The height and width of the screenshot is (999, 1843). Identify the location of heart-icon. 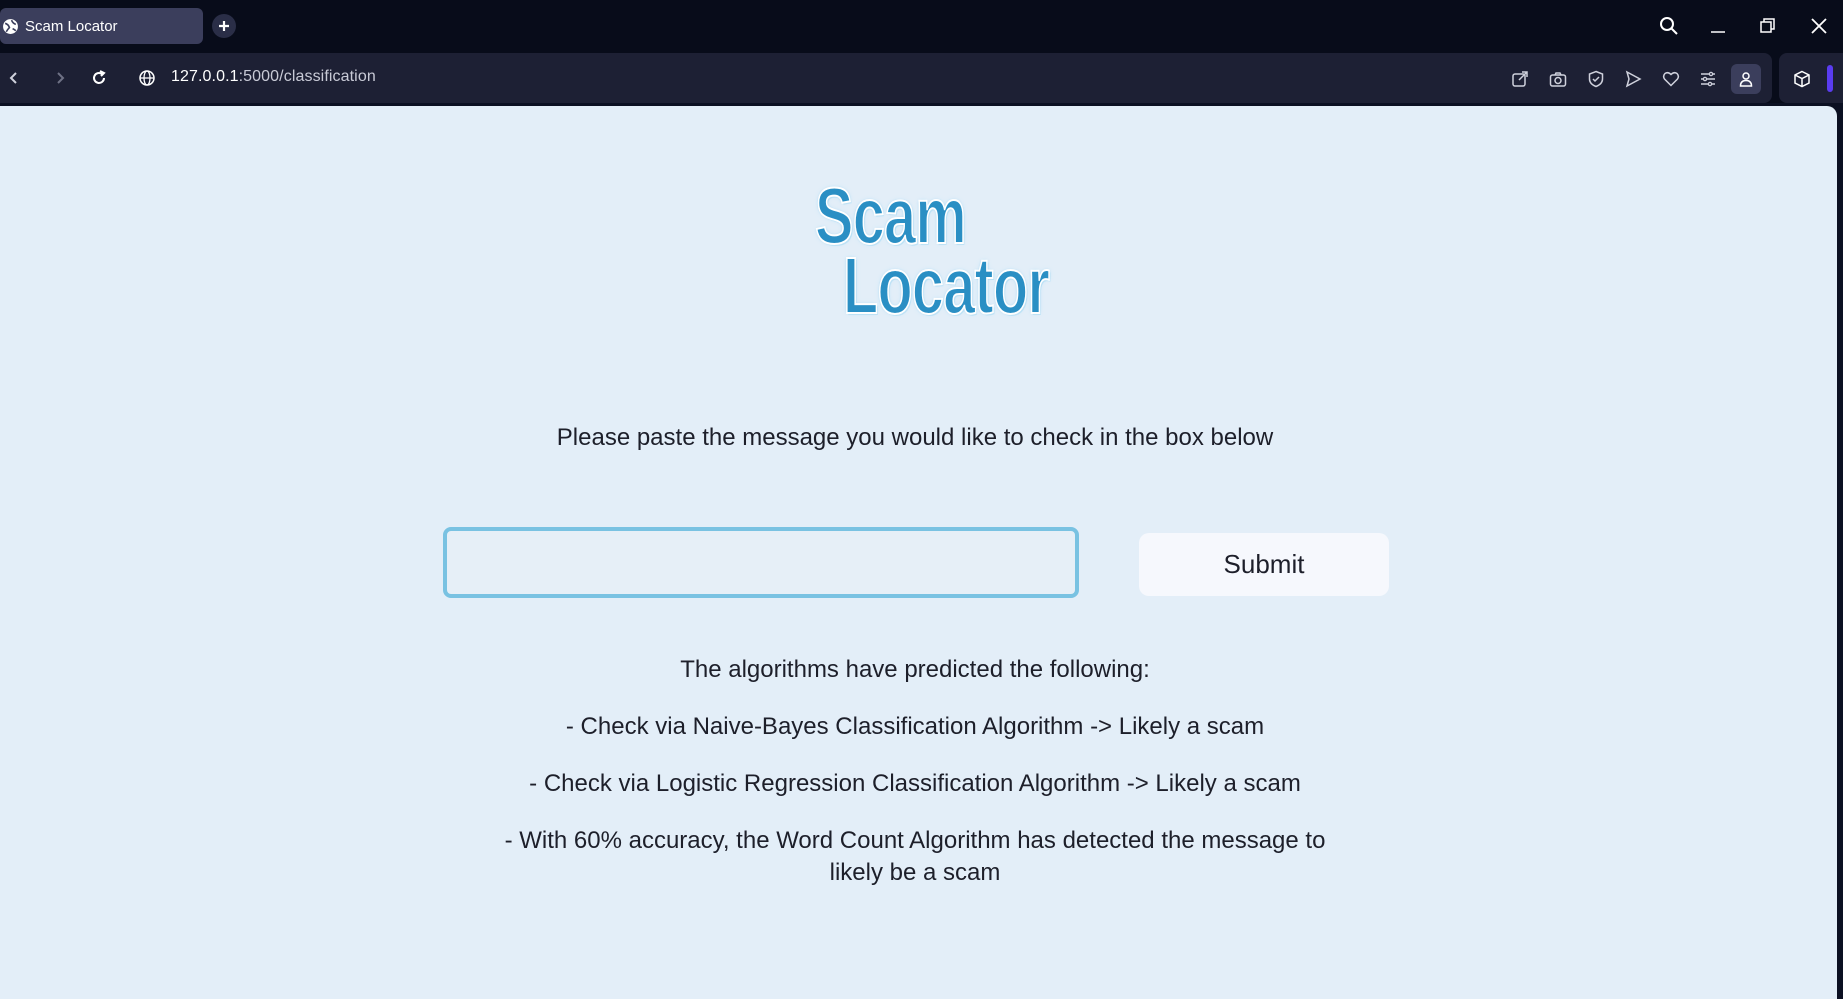
(1671, 79).